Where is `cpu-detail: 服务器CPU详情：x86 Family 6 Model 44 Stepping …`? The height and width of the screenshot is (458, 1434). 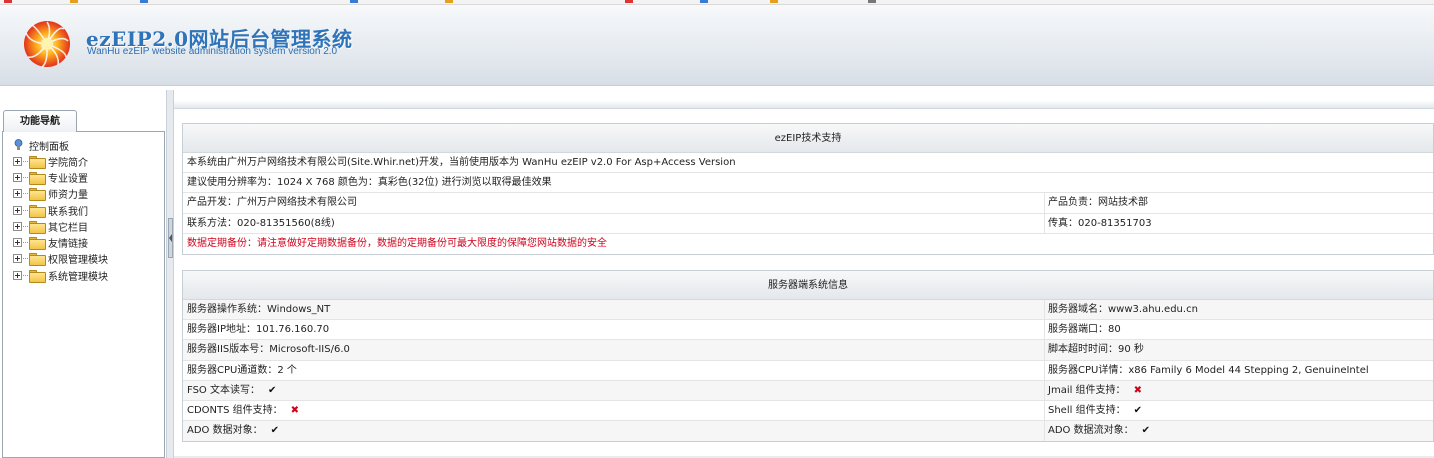 cpu-detail: 服务器CPU详情：x86 Family 6 Model 44 Stepping … is located at coordinates (1208, 370).